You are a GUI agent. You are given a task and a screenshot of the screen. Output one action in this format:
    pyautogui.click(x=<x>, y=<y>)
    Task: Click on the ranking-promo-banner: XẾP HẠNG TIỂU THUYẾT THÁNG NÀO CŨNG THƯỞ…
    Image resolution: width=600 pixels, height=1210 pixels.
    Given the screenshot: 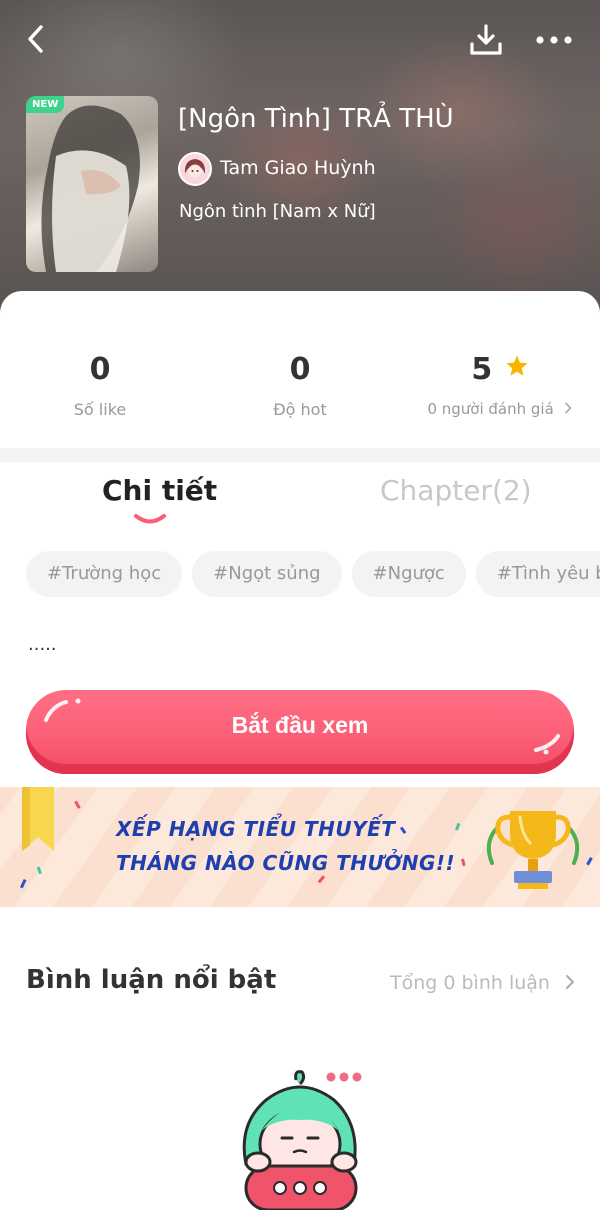 What is the action you would take?
    pyautogui.click(x=300, y=847)
    